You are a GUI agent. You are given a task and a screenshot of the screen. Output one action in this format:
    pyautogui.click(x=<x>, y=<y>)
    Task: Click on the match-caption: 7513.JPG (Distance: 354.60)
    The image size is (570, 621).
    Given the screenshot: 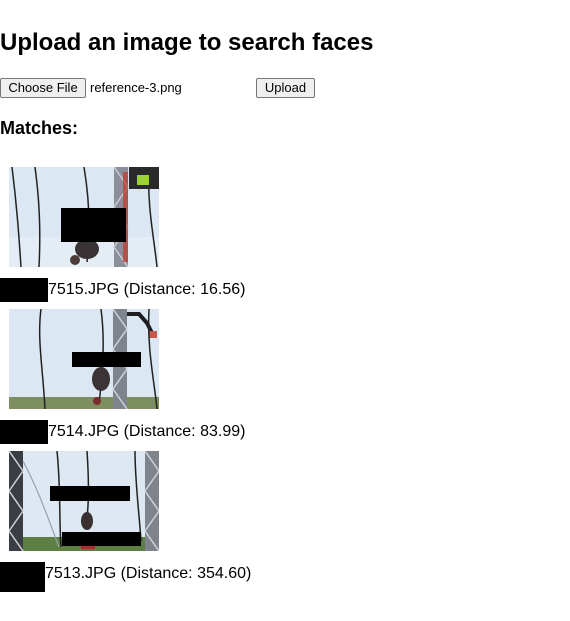 What is the action you would take?
    pyautogui.click(x=150, y=577)
    